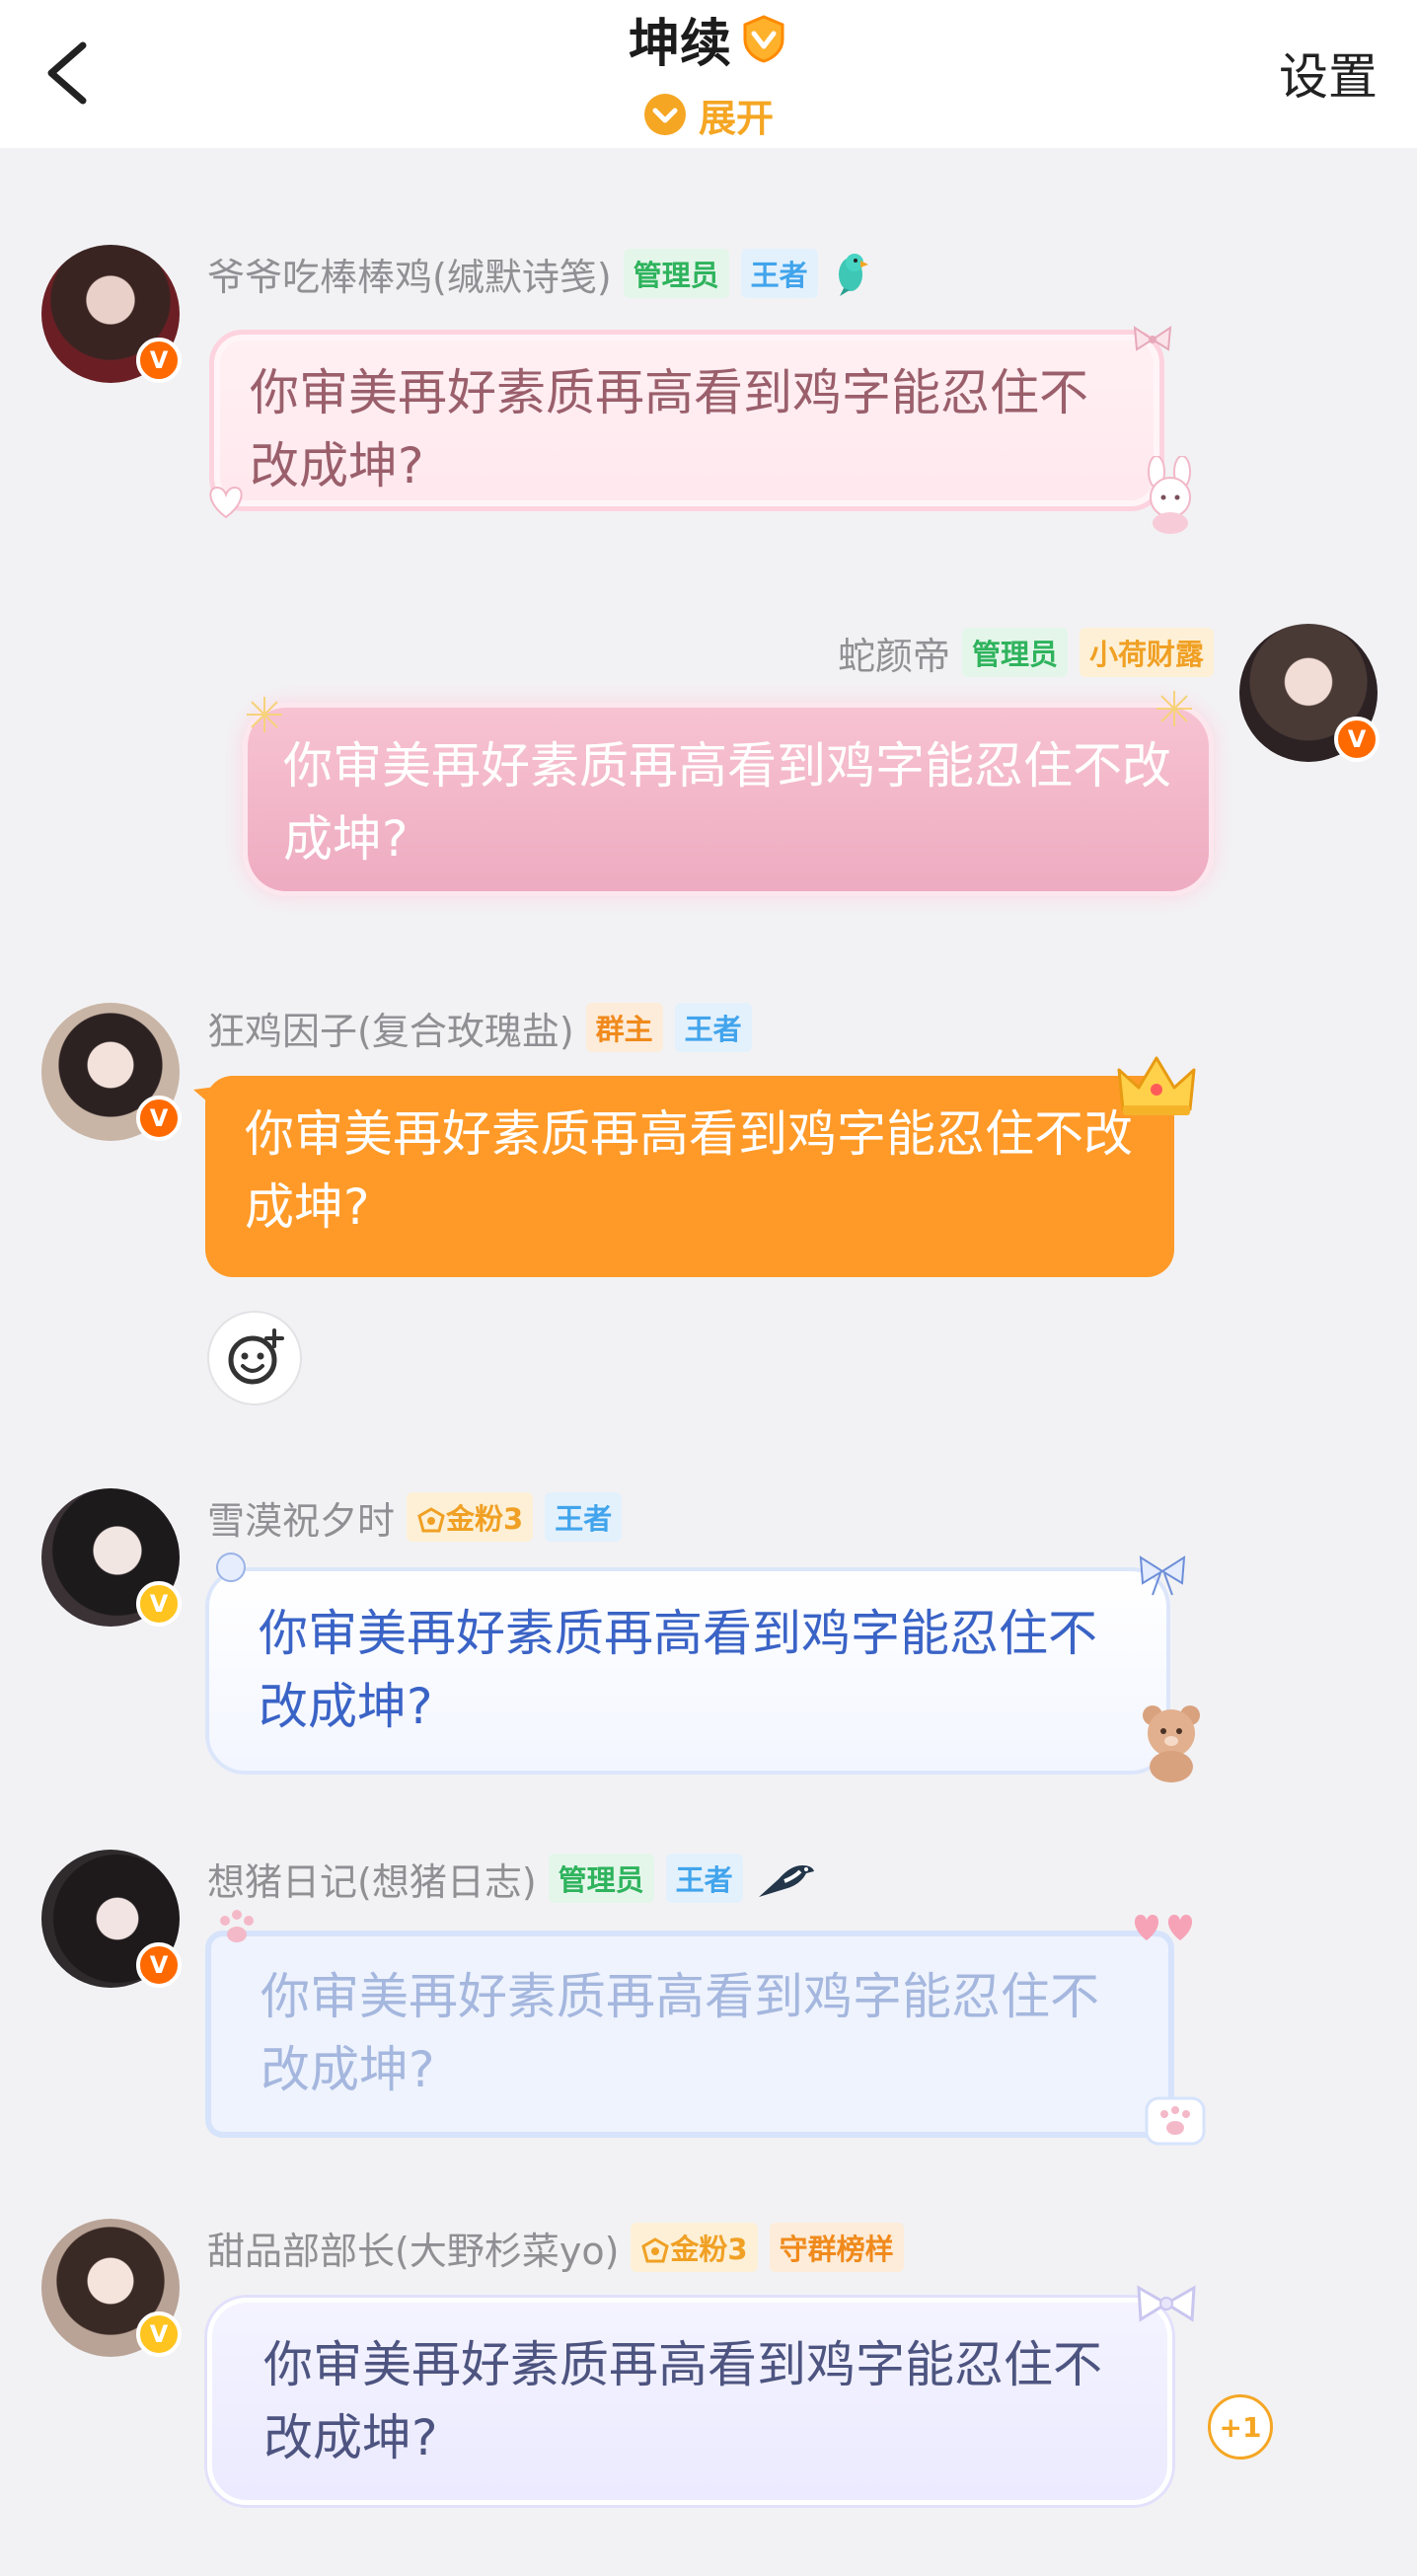 The height and width of the screenshot is (2576, 1417). I want to click on settings-button: 设置, so click(1328, 73).